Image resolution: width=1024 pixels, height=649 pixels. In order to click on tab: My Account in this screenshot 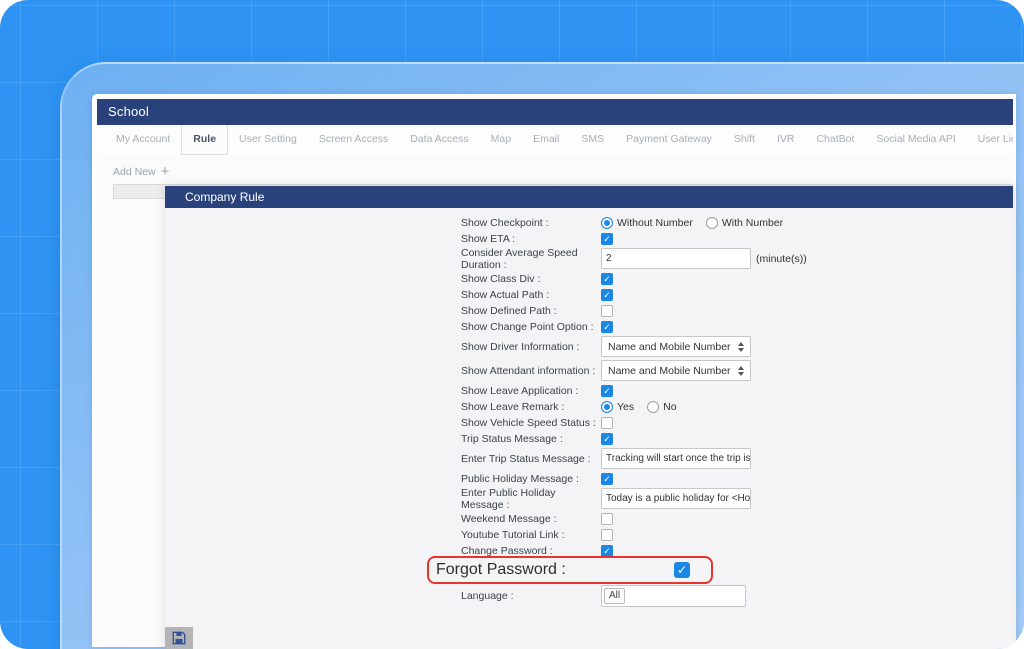, I will do `click(143, 140)`.